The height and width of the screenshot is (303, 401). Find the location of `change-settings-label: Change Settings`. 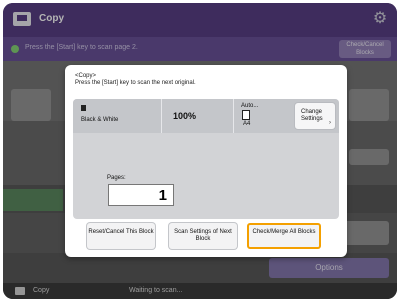

change-settings-label: Change Settings is located at coordinates (312, 115).